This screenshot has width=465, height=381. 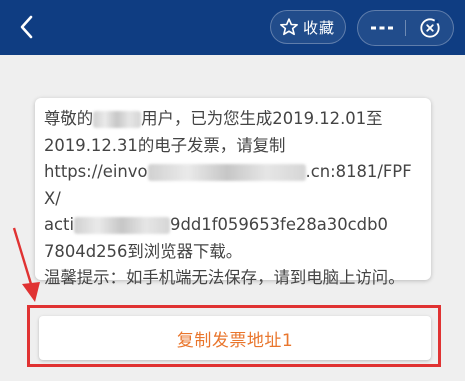 What do you see at coordinates (26, 264) in the screenshot?
I see `arrow-annotation-icon` at bounding box center [26, 264].